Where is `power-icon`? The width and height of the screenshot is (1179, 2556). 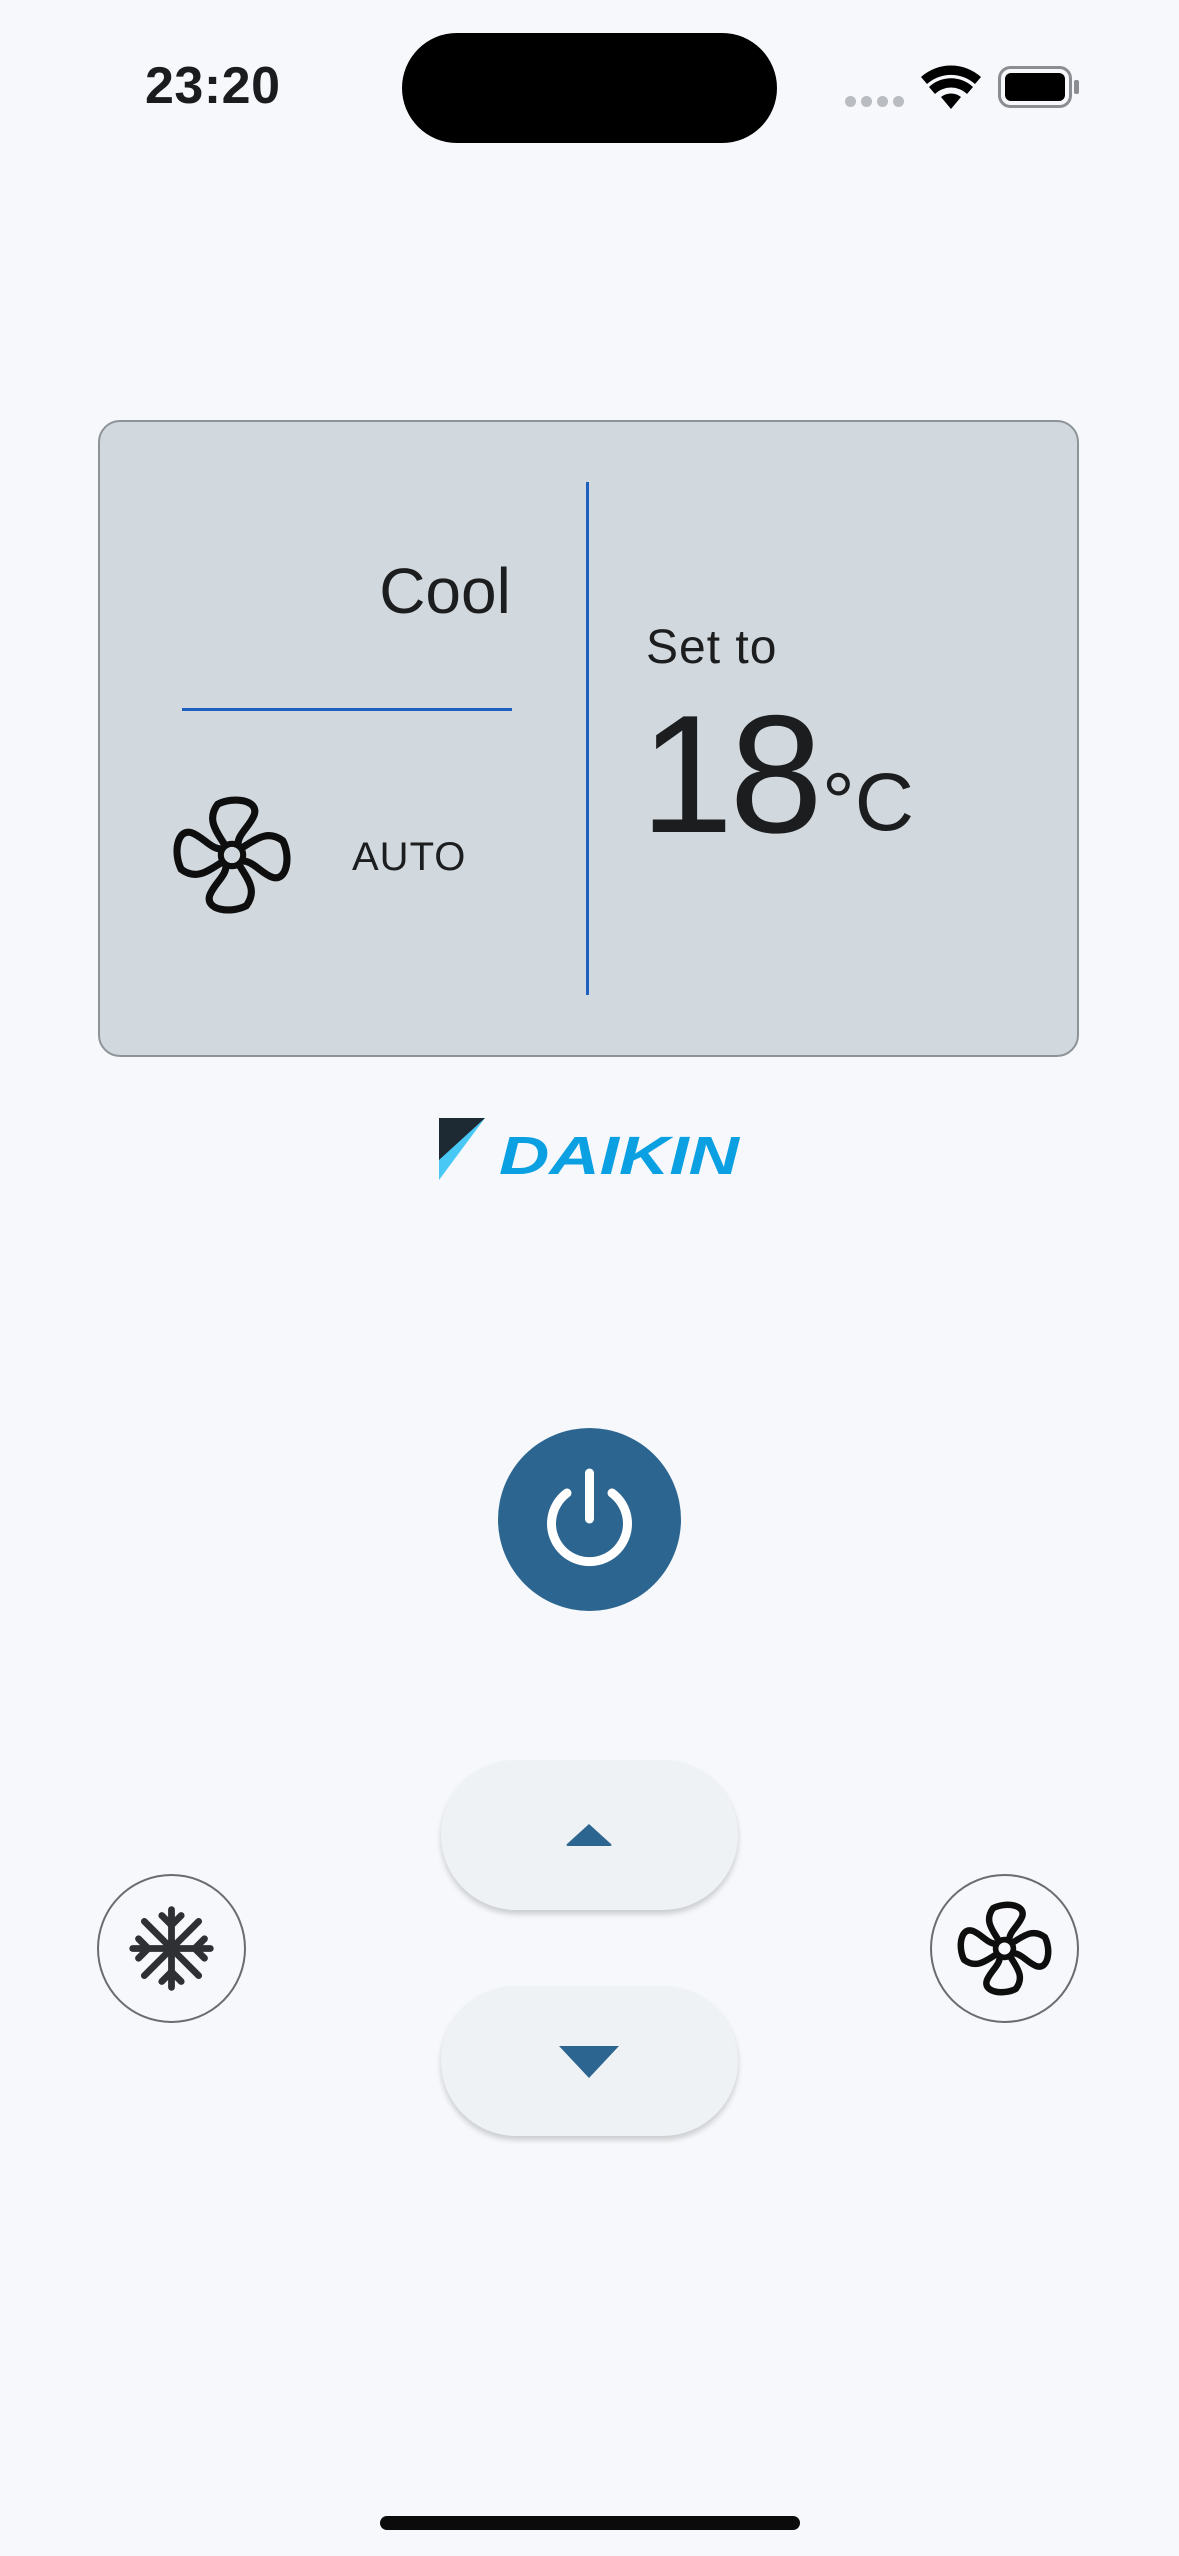
power-icon is located at coordinates (589, 1517).